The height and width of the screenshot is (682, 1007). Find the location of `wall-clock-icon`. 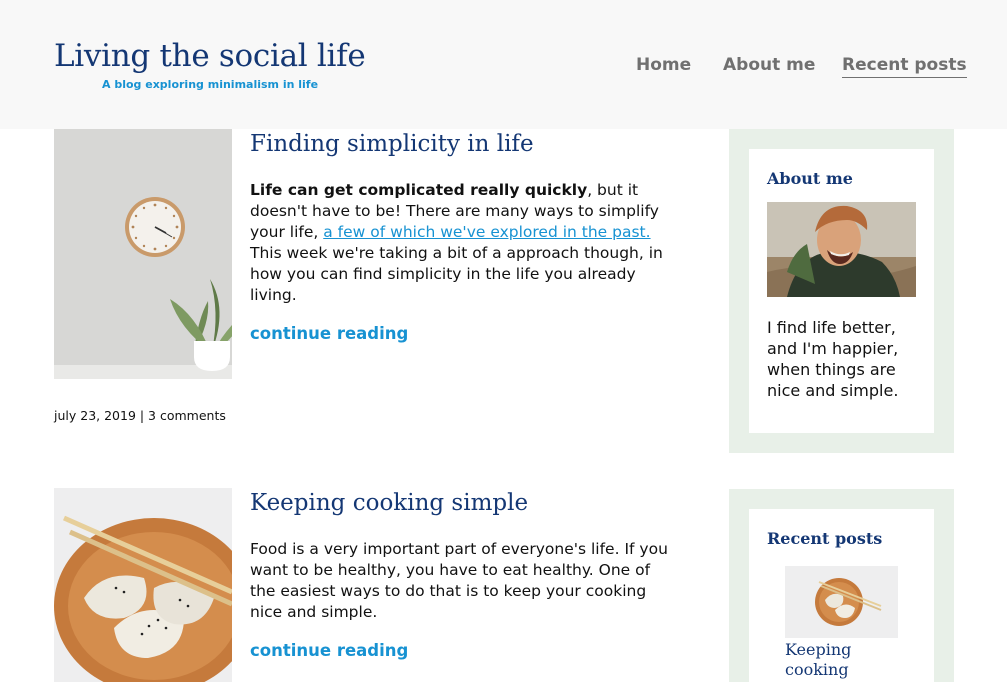

wall-clock-icon is located at coordinates (143, 254).